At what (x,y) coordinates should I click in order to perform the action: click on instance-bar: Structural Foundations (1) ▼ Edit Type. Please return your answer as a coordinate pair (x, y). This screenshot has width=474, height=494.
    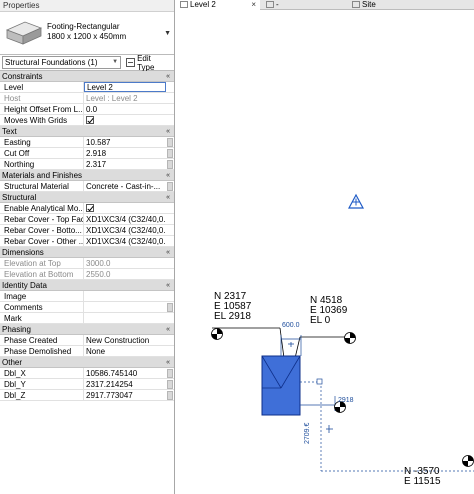
    Looking at the image, I should click on (87, 63).